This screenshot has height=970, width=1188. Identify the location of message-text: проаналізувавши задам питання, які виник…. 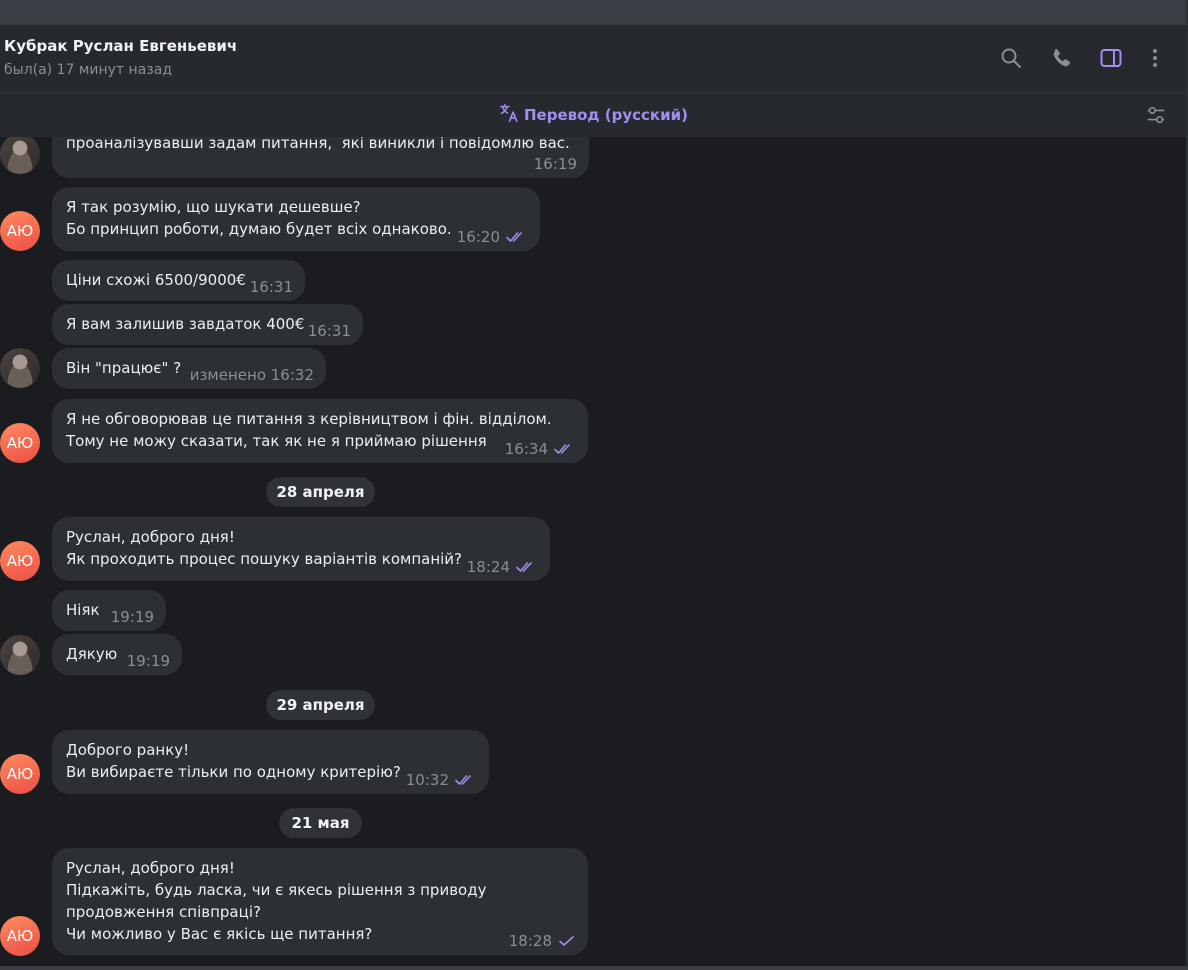
(318, 144).